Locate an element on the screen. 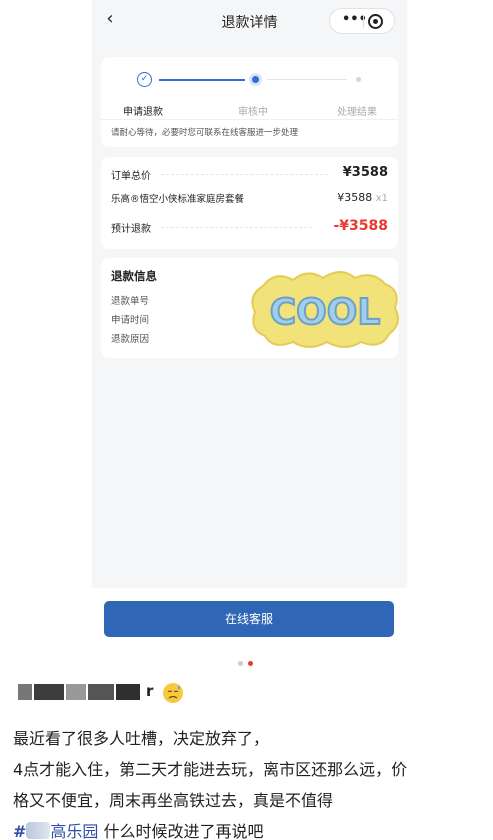  nav-bar: ‹ 退款详情 ••• is located at coordinates (249, 21).